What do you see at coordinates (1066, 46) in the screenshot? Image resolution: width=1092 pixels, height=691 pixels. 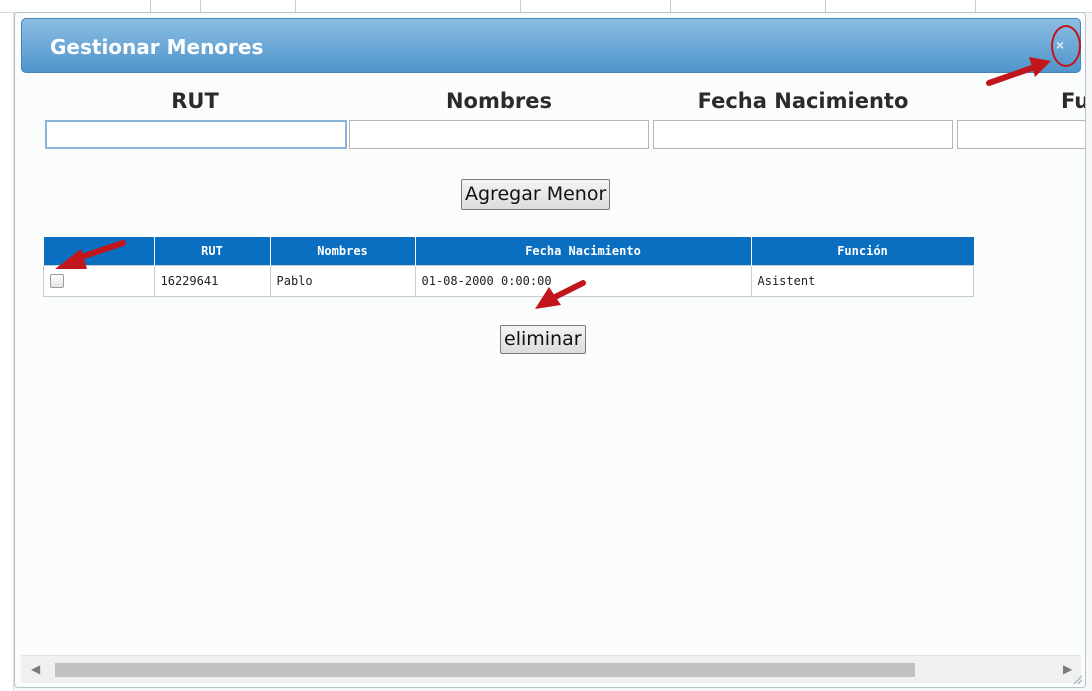 I see `annotation-circle` at bounding box center [1066, 46].